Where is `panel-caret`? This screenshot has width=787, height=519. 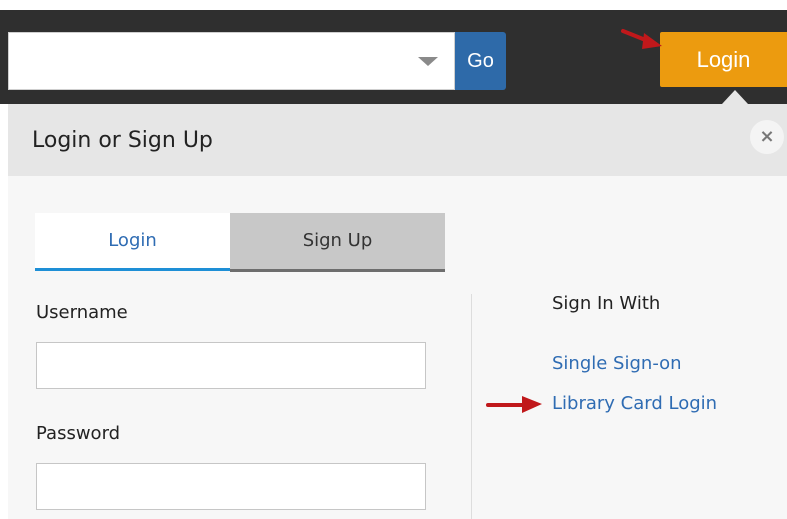
panel-caret is located at coordinates (735, 97).